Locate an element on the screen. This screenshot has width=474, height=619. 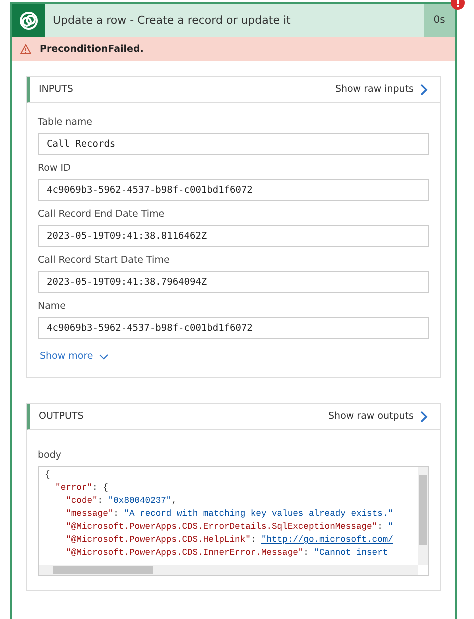
code-line: "@Microsoft.PowerApps.CDS.ErrorDetails.SqlExceptionMessage": " is located at coordinates (229, 527).